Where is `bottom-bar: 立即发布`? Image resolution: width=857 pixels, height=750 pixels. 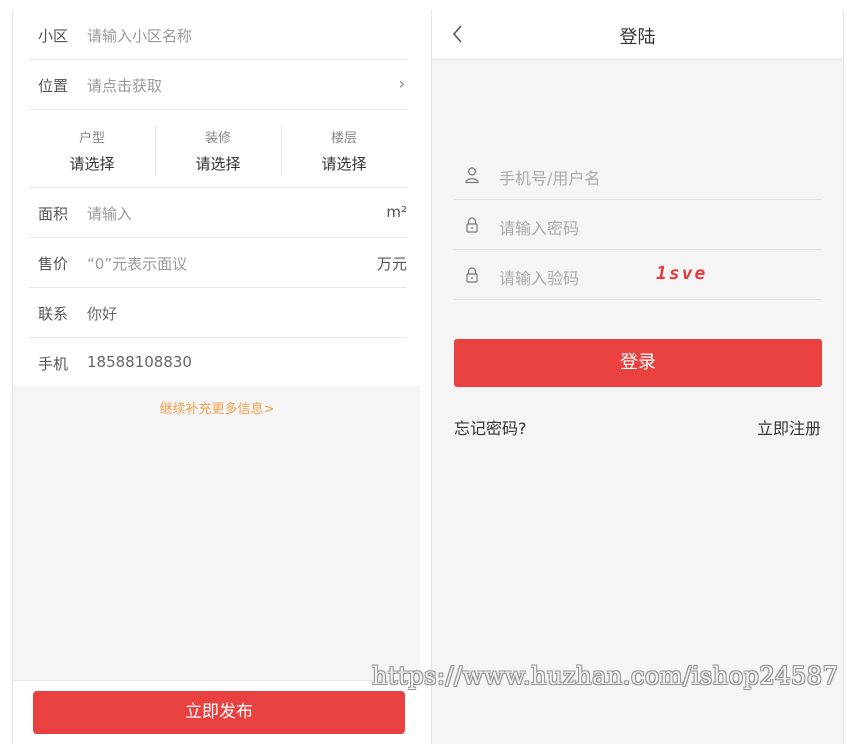 bottom-bar: 立即发布 is located at coordinates (217, 712).